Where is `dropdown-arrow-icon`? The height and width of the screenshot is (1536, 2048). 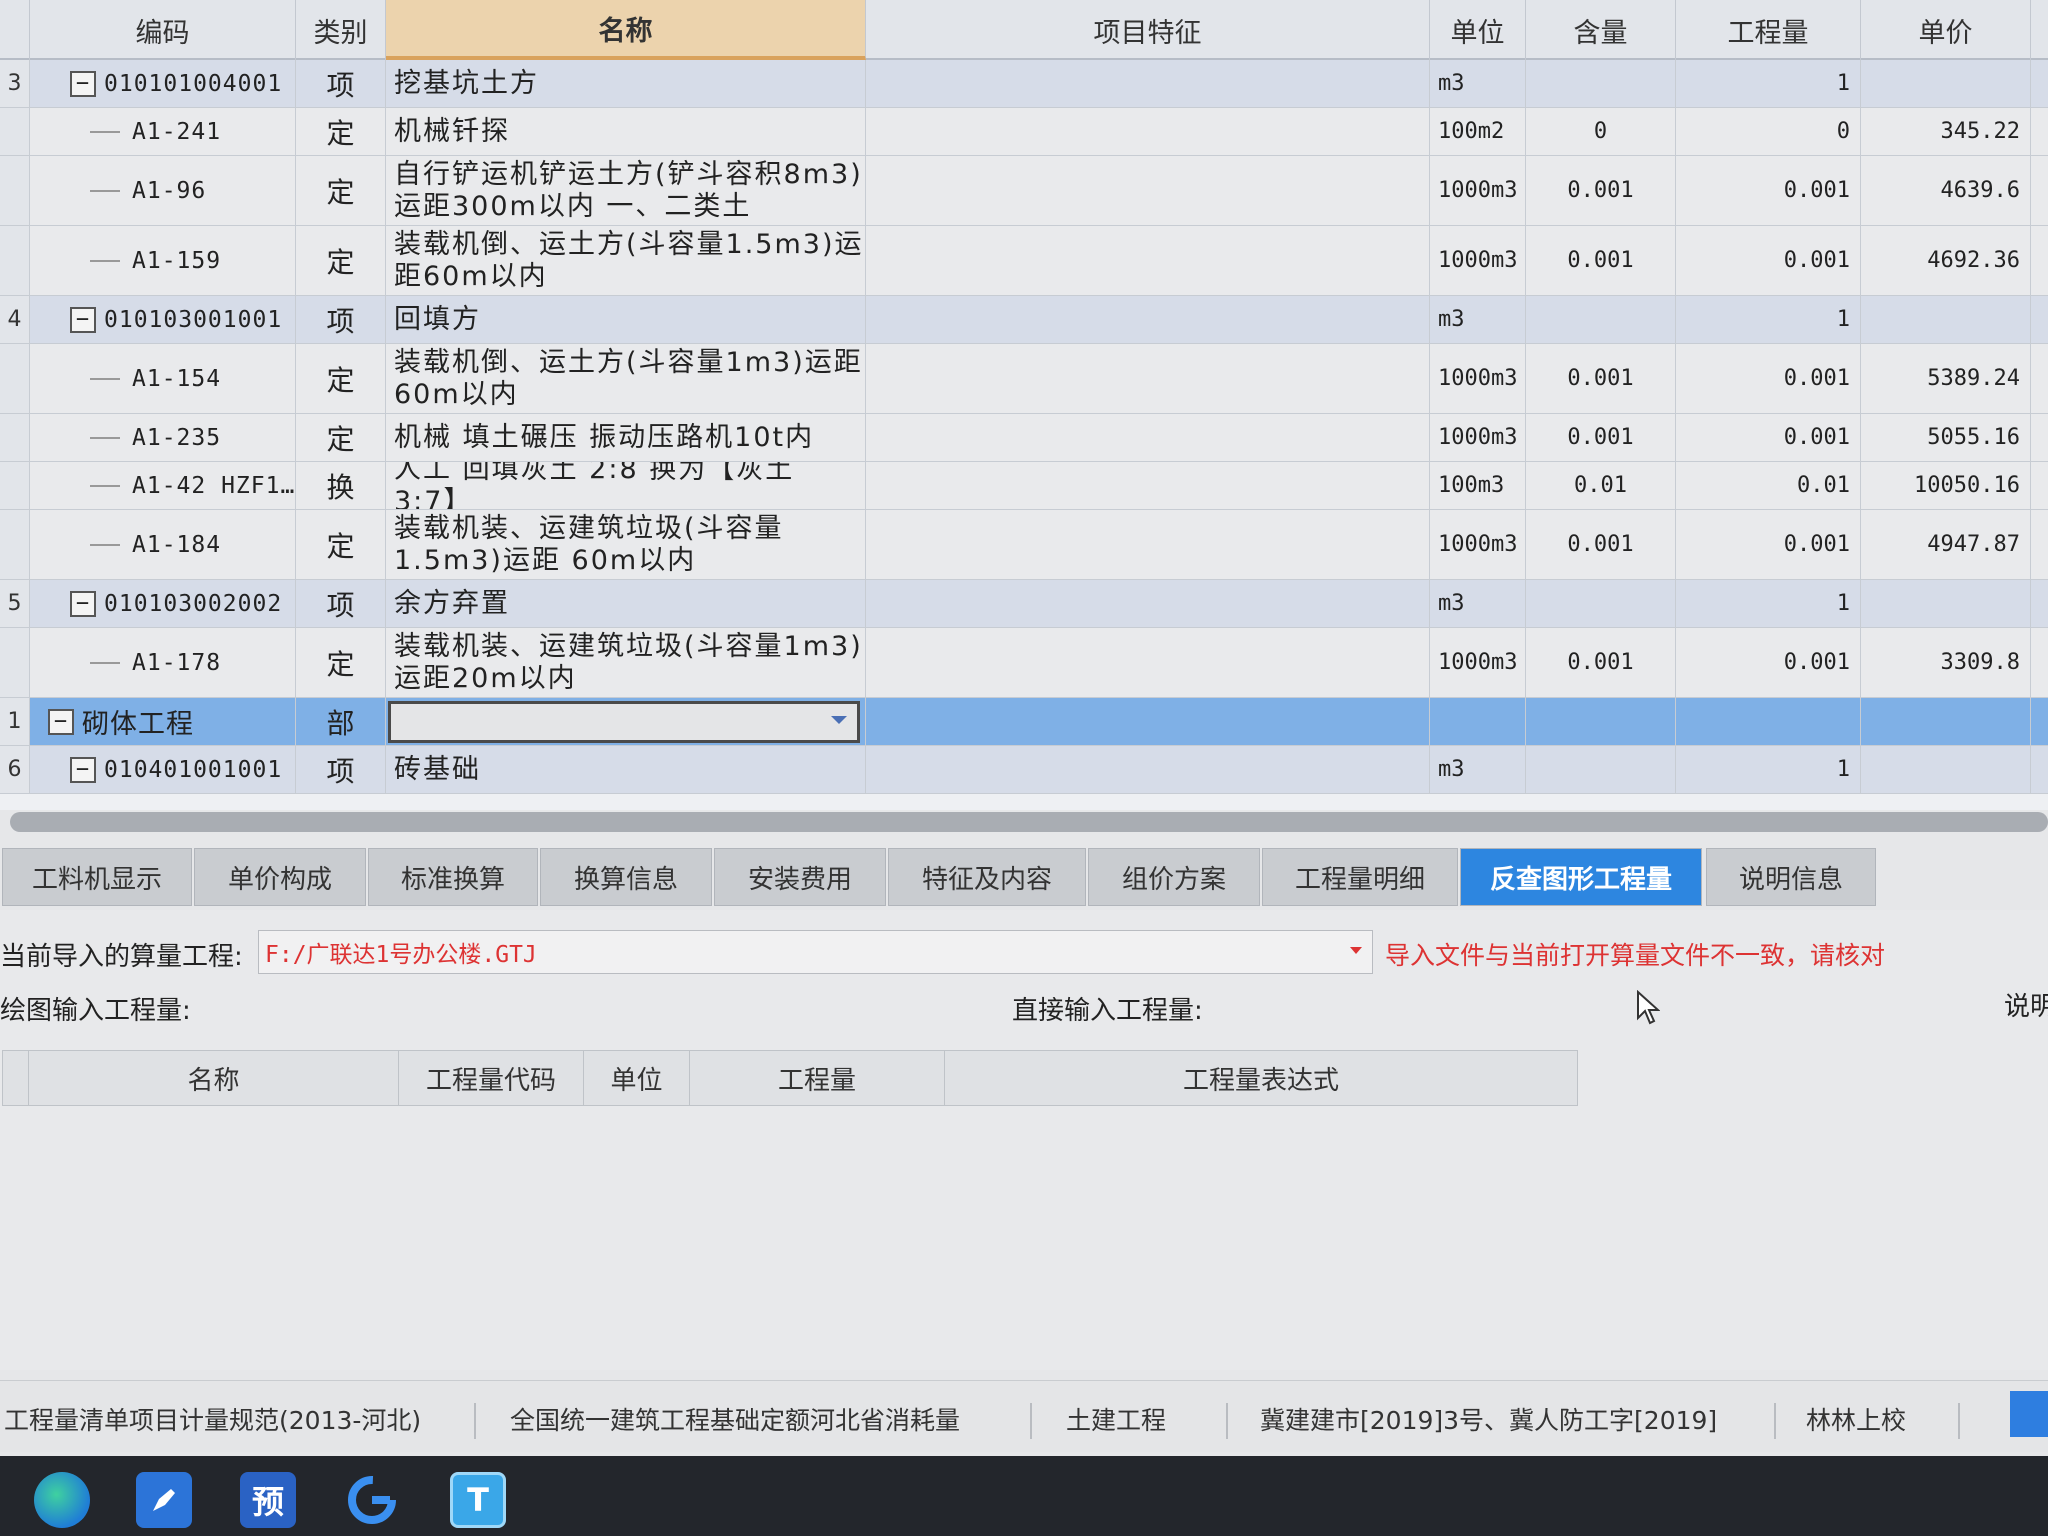
dropdown-arrow-icon is located at coordinates (1356, 950).